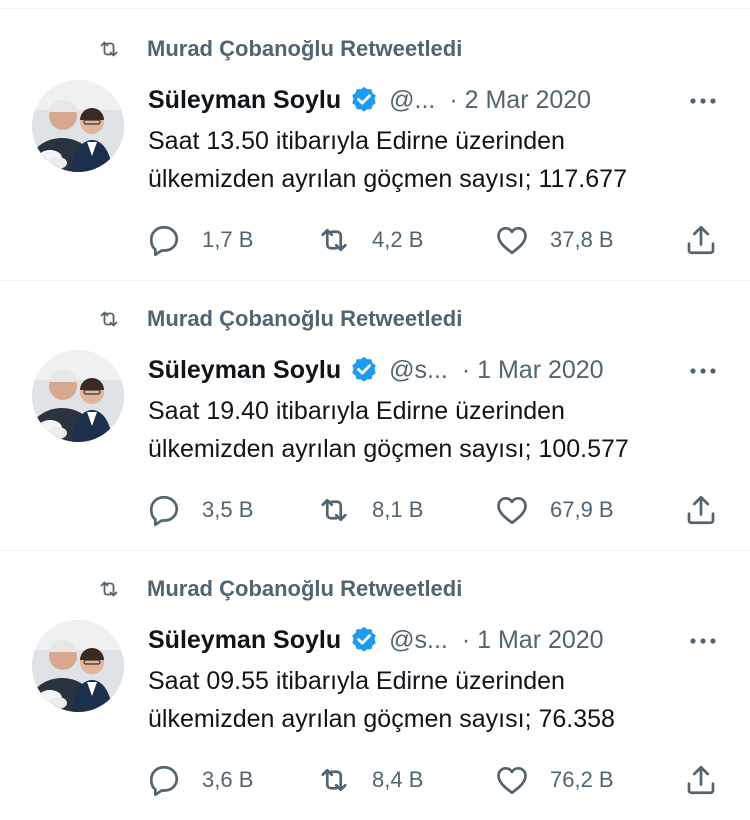  I want to click on tweet-text-line: Saat 13.50 itibarıyla Edirne üzerinden, so click(356, 141).